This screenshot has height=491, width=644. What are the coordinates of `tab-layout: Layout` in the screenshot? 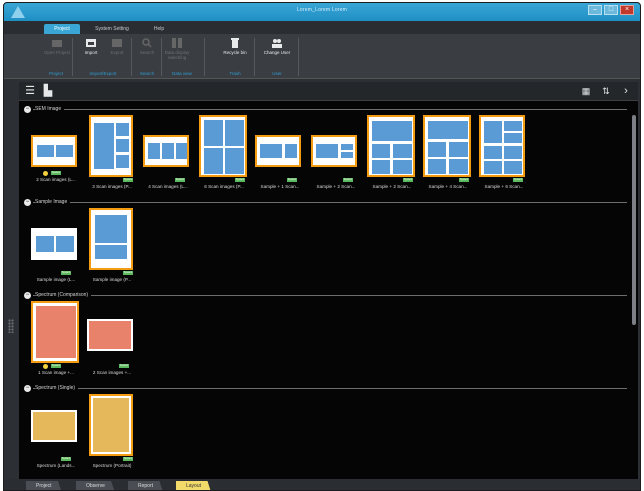 It's located at (194, 485).